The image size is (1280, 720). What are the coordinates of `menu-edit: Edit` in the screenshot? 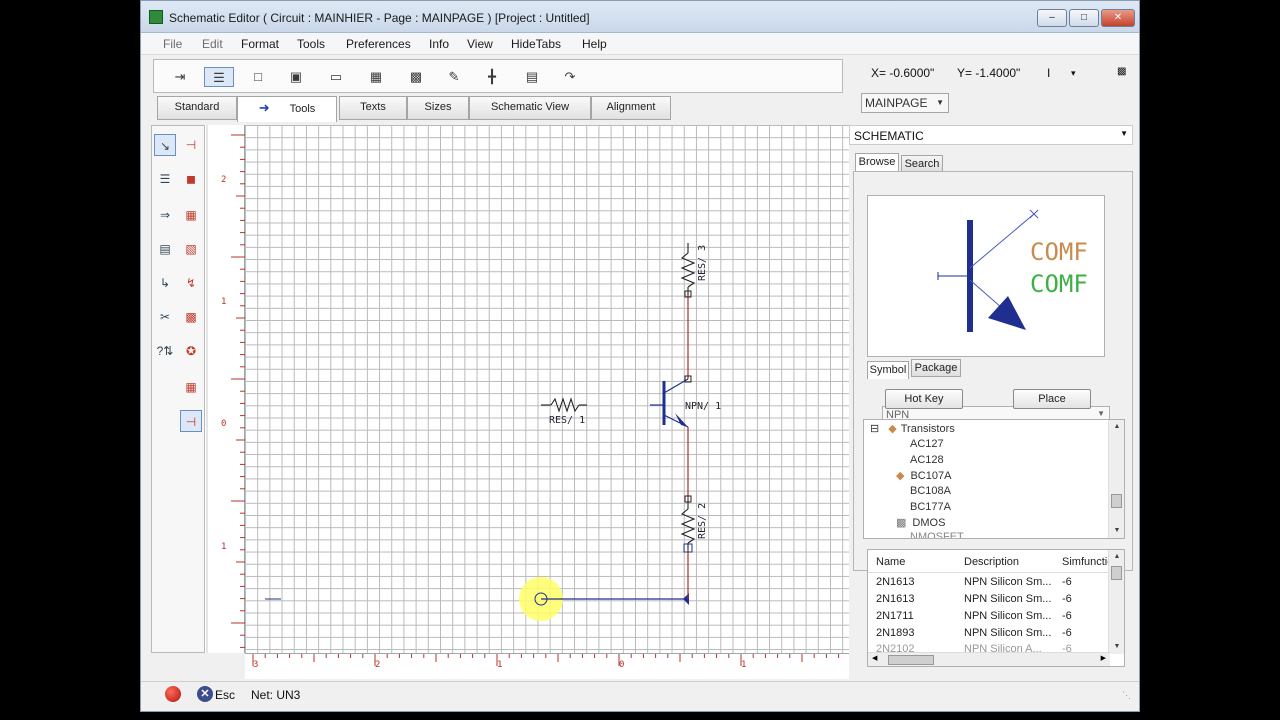 It's located at (212, 44).